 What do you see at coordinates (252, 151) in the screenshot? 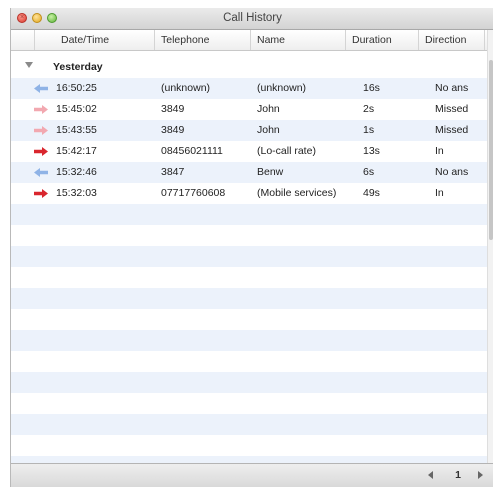
I see `call-row: 15:42:17 08456021111 (Lo-call rate) 13s In` at bounding box center [252, 151].